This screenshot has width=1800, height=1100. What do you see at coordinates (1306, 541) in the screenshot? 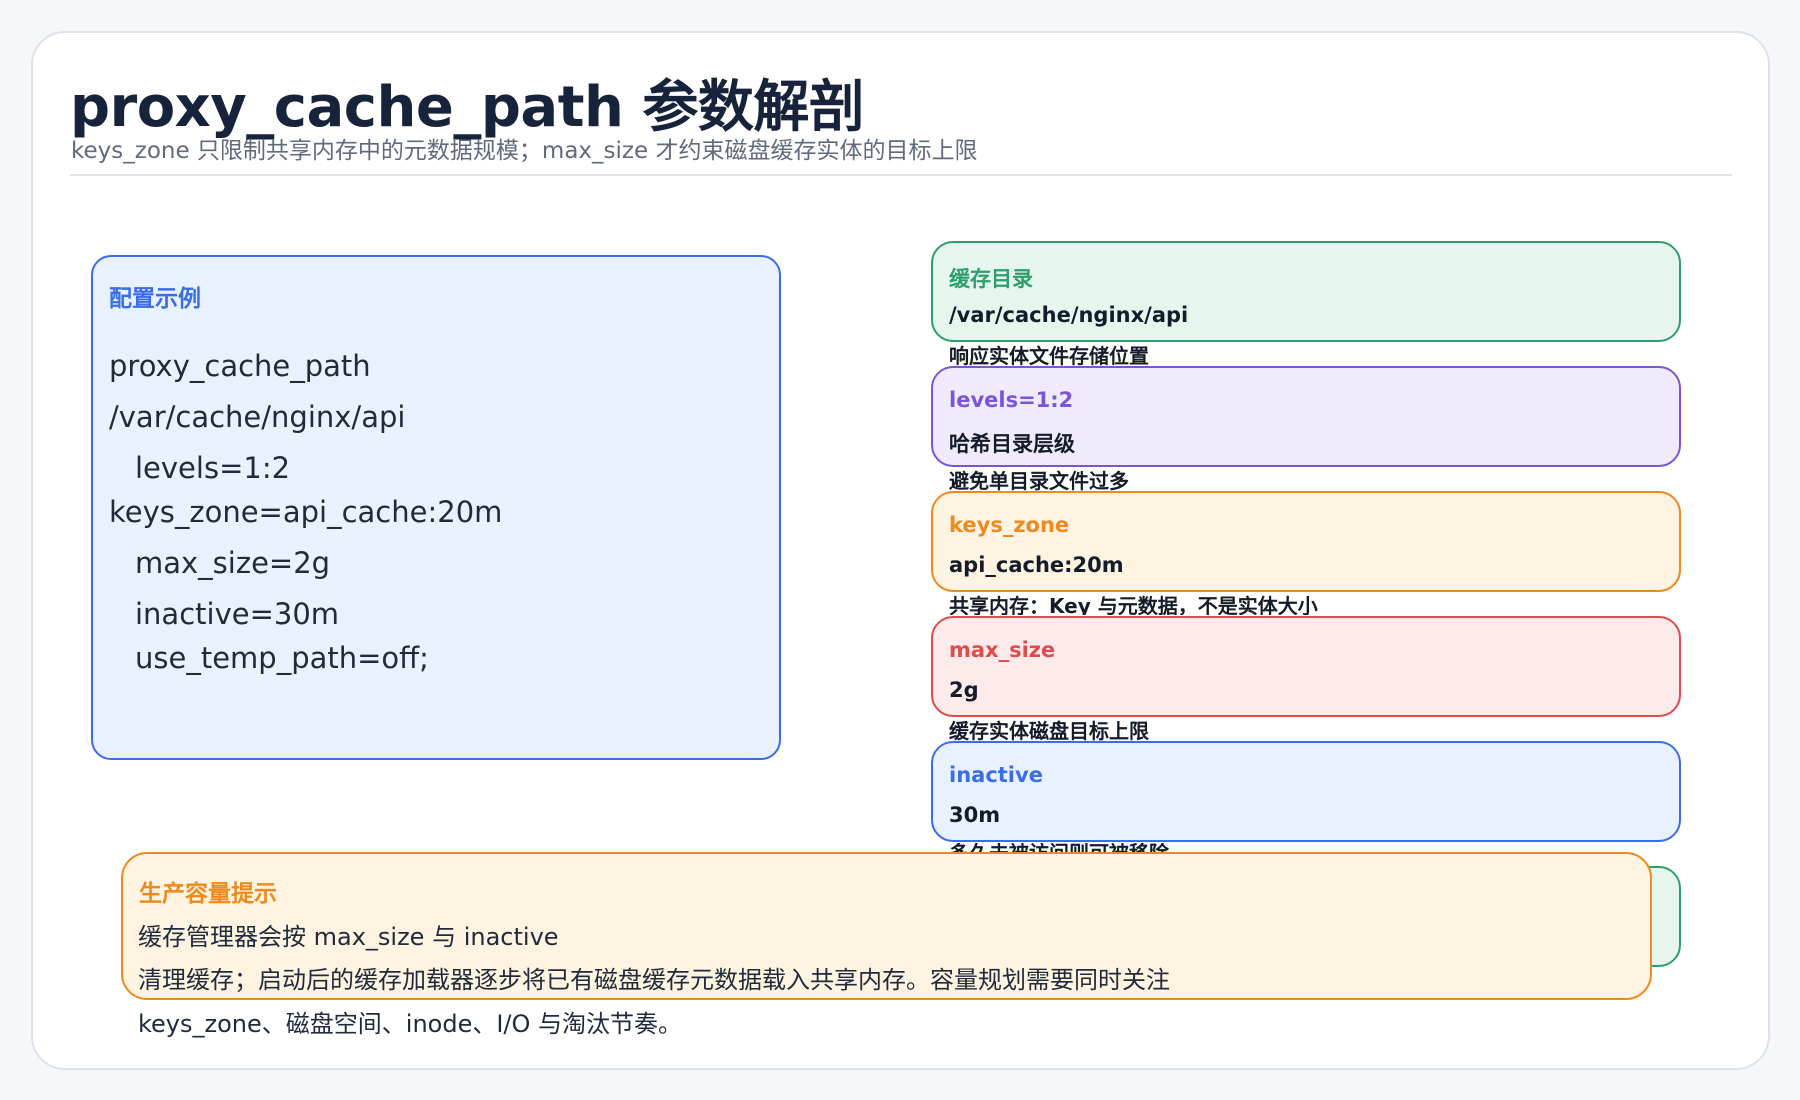
I see `param-card-keys-zone: keys_zone api_cache:20m` at bounding box center [1306, 541].